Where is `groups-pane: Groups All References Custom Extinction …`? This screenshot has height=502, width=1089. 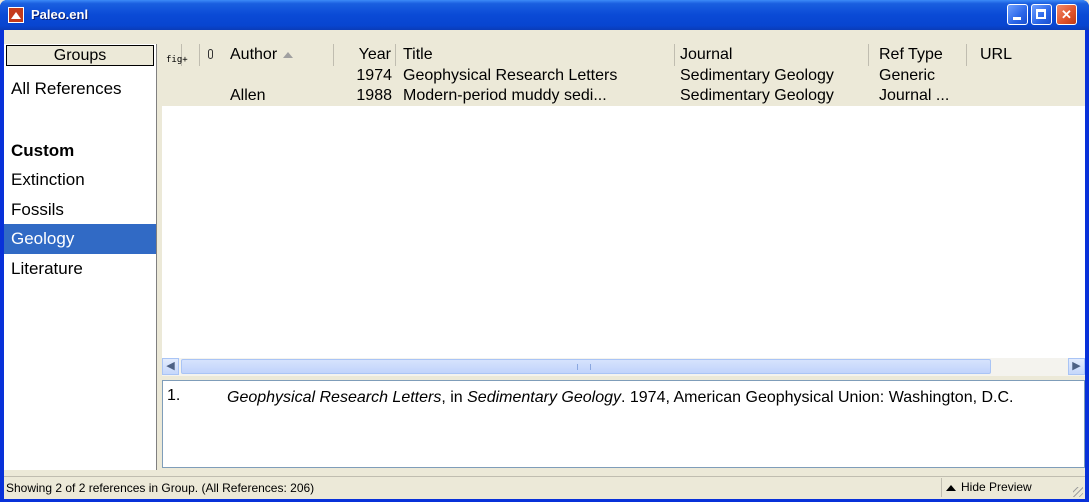 groups-pane: Groups All References Custom Extinction … is located at coordinates (80, 257).